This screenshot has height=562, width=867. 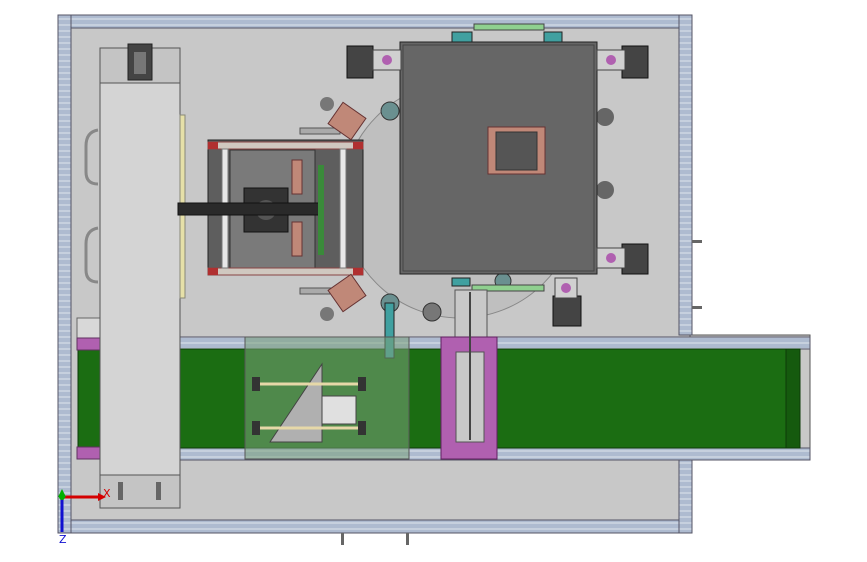 I want to click on conveyor-end-cap-purple-bottom, so click(x=89, y=453).